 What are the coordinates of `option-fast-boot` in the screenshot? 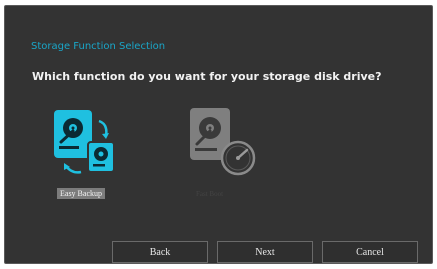 It's located at (222, 142).